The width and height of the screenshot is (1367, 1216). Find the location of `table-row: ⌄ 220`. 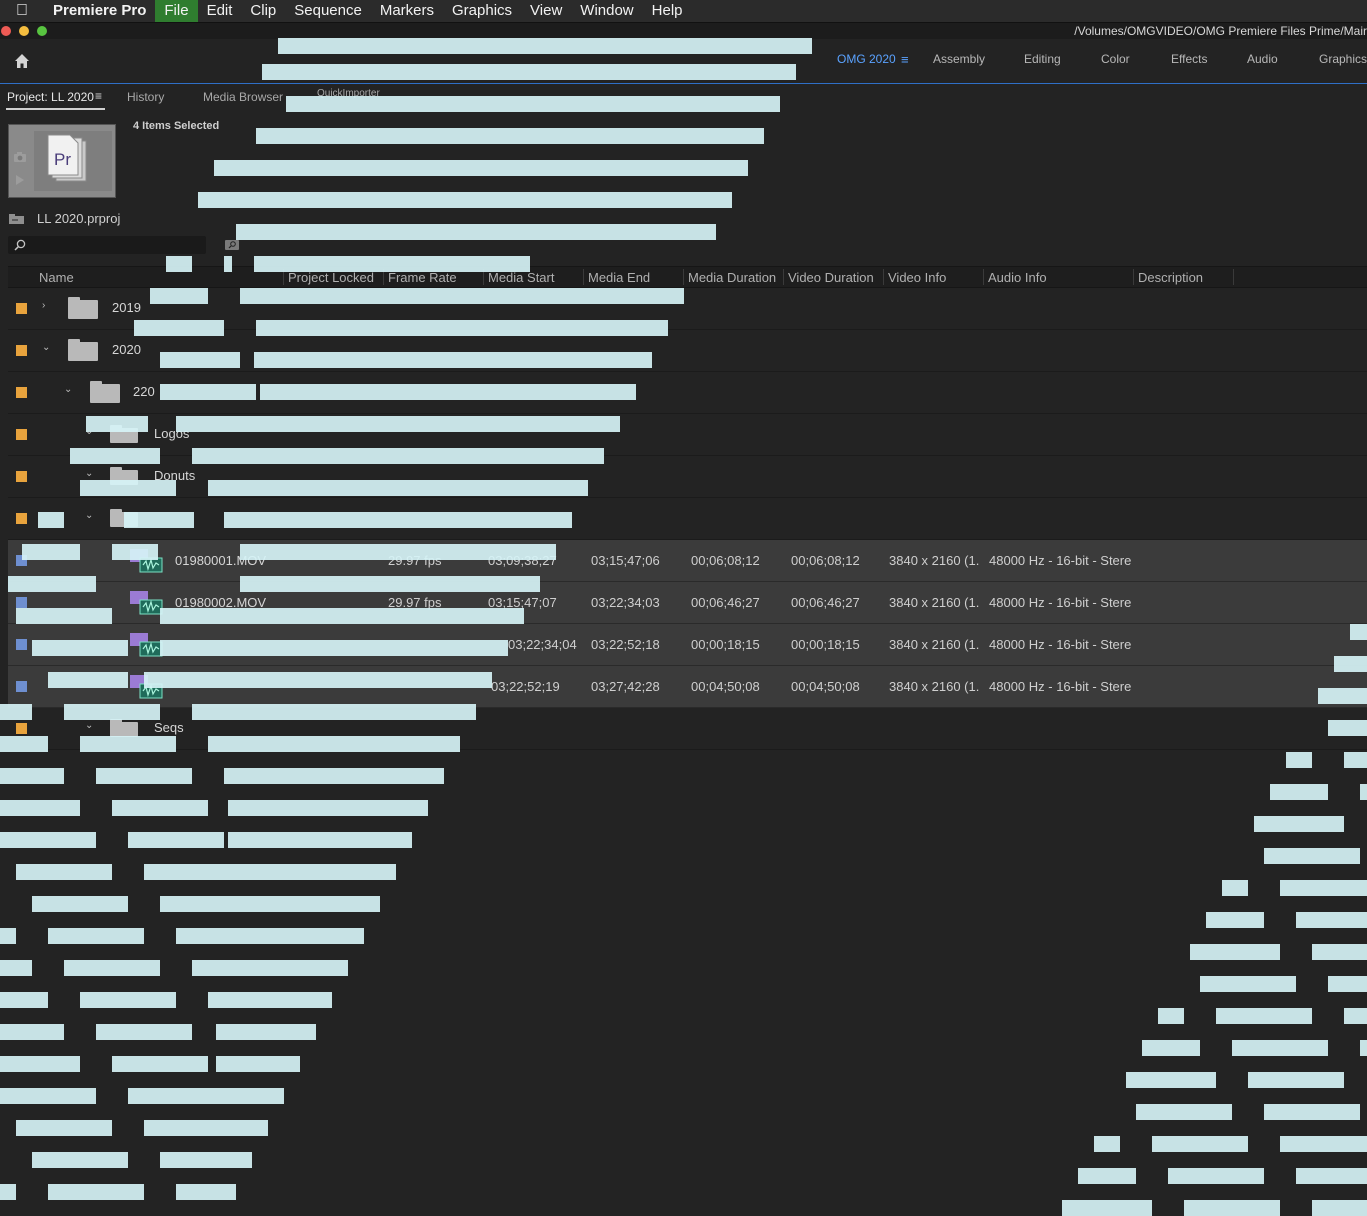

table-row: ⌄ 220 is located at coordinates (687, 393).